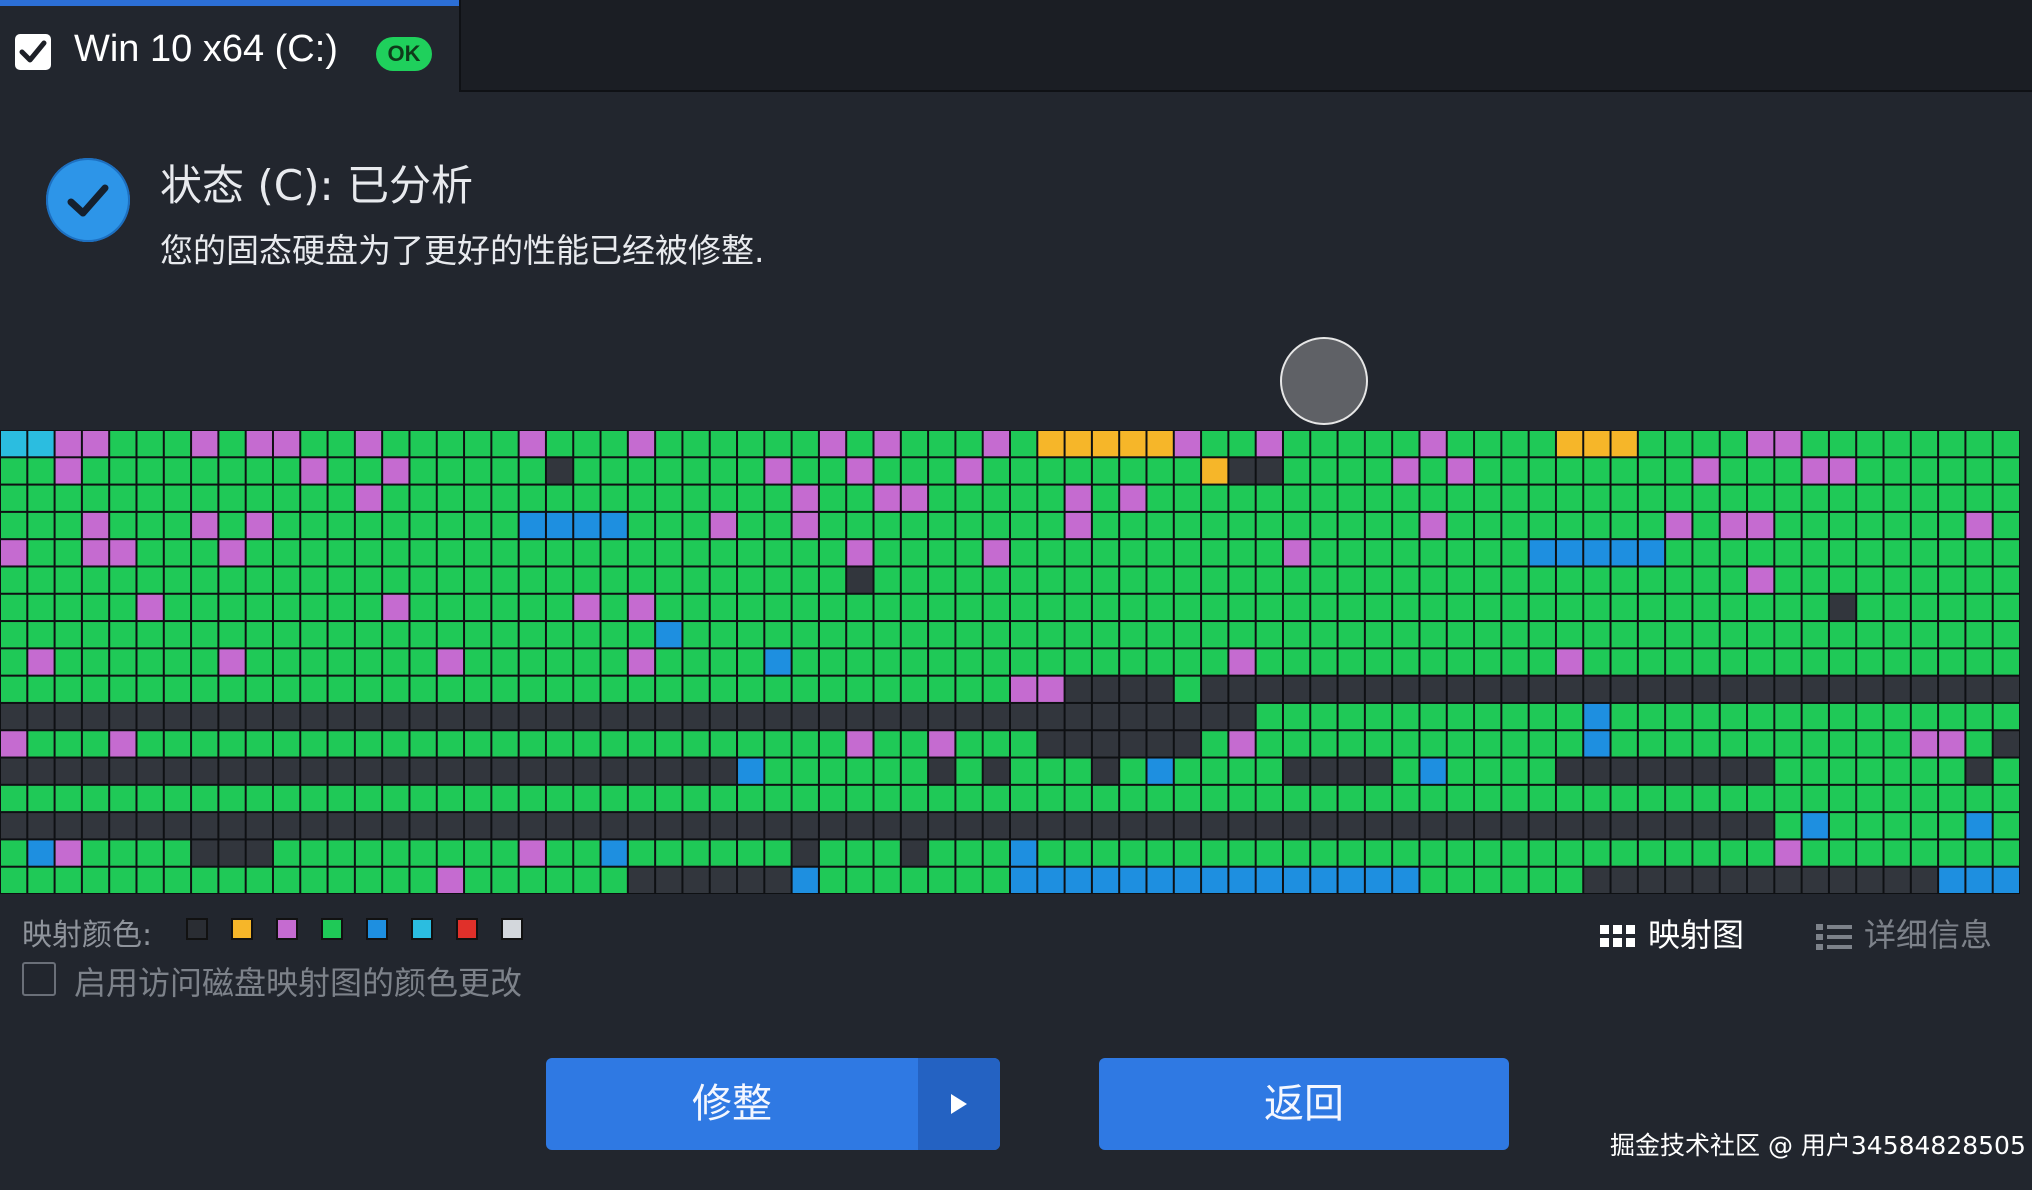 Image resolution: width=2032 pixels, height=1190 pixels. Describe the element at coordinates (39, 979) in the screenshot. I see `enable-colors-checkbox` at that location.